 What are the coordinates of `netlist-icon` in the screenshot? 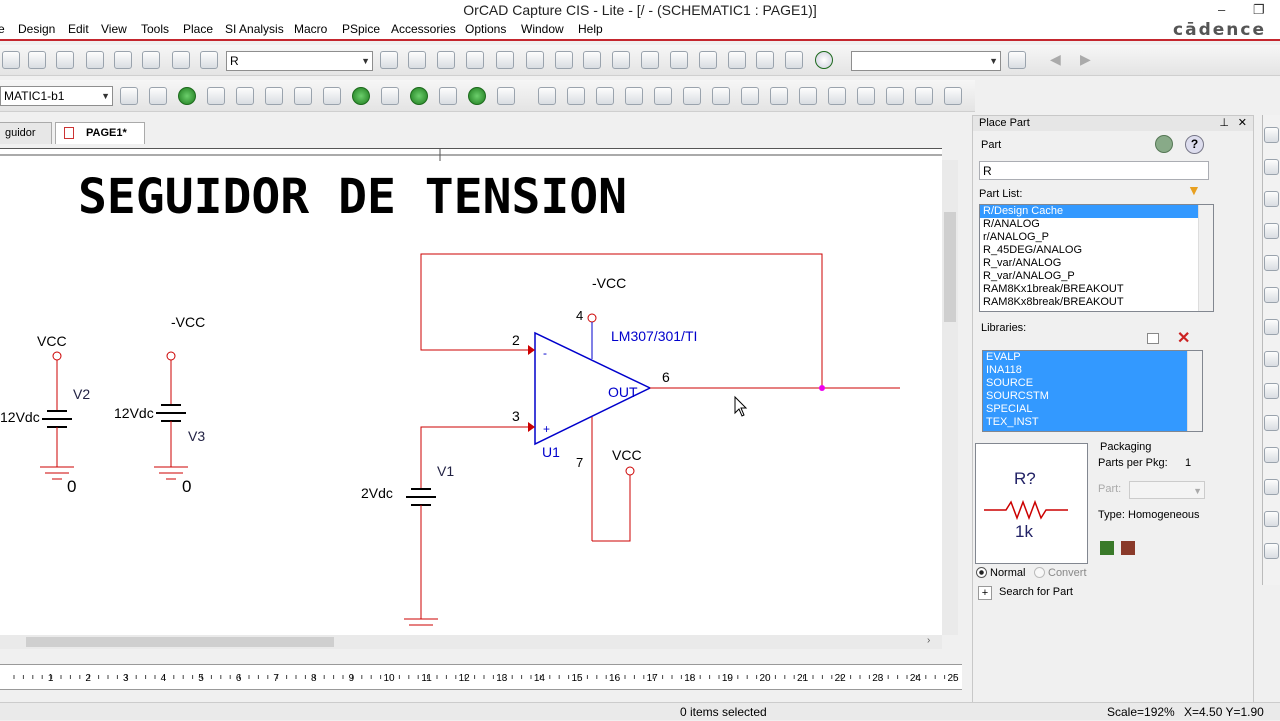 It's located at (621, 60).